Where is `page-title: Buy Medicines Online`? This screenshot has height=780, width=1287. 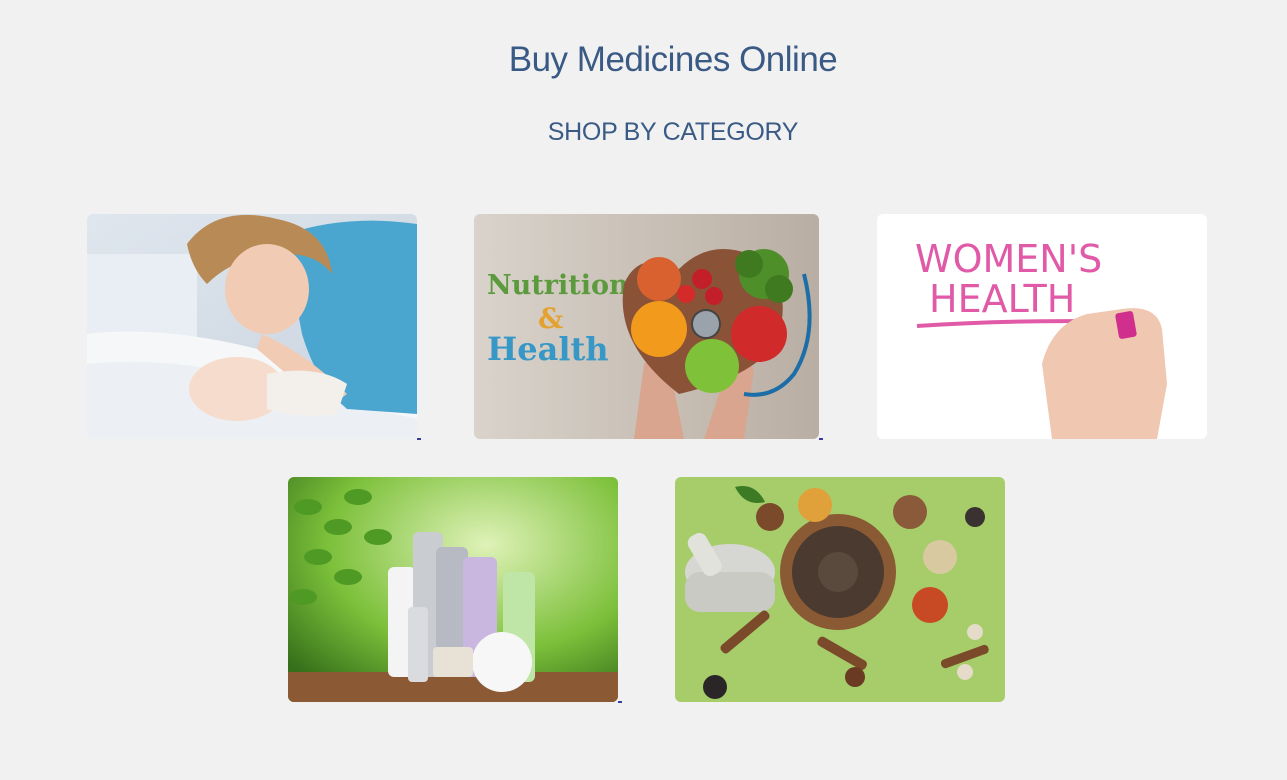 page-title: Buy Medicines Online is located at coordinates (673, 59).